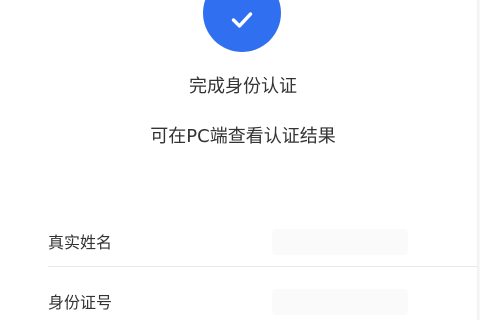 This screenshot has width=480, height=320. I want to click on real-name-field: 真实姓名, so click(264, 243).